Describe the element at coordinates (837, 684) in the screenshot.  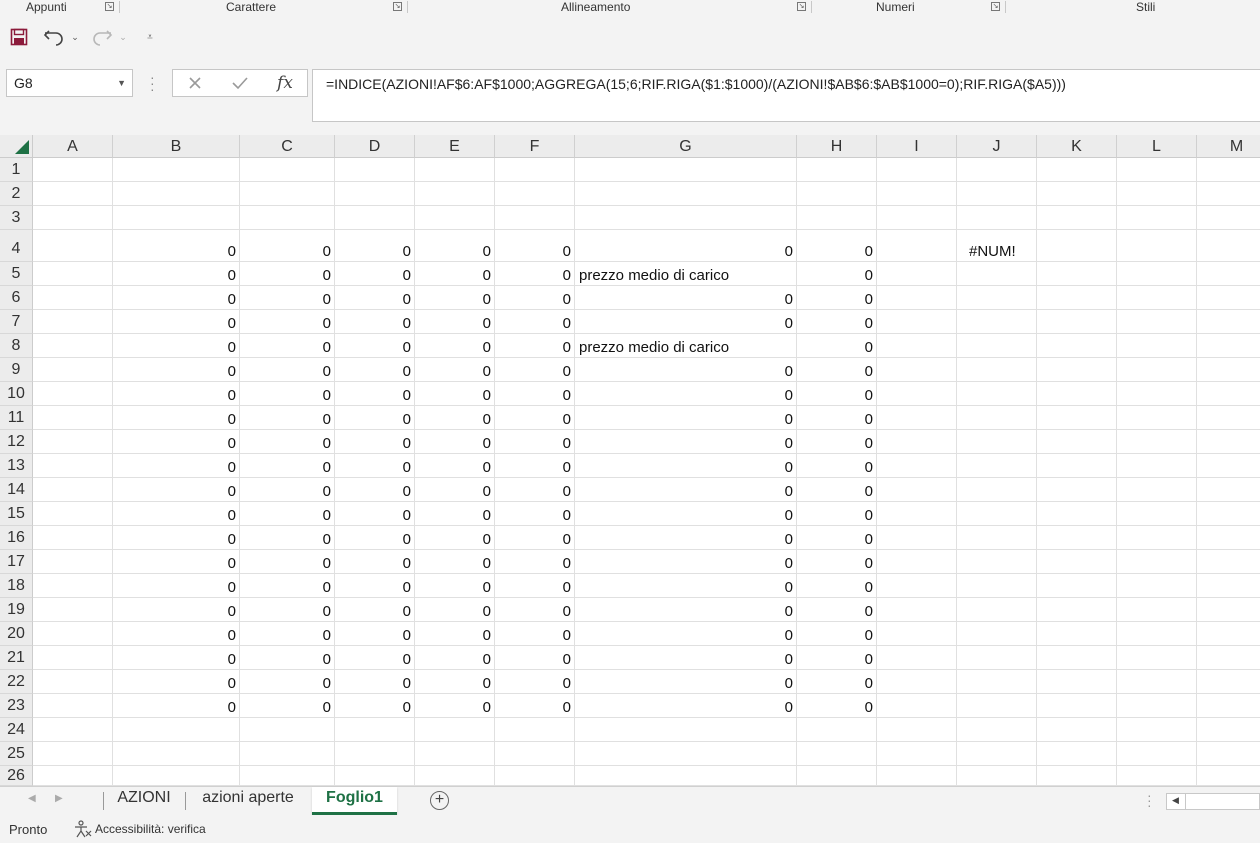
I see `cell-h22: 0` at that location.